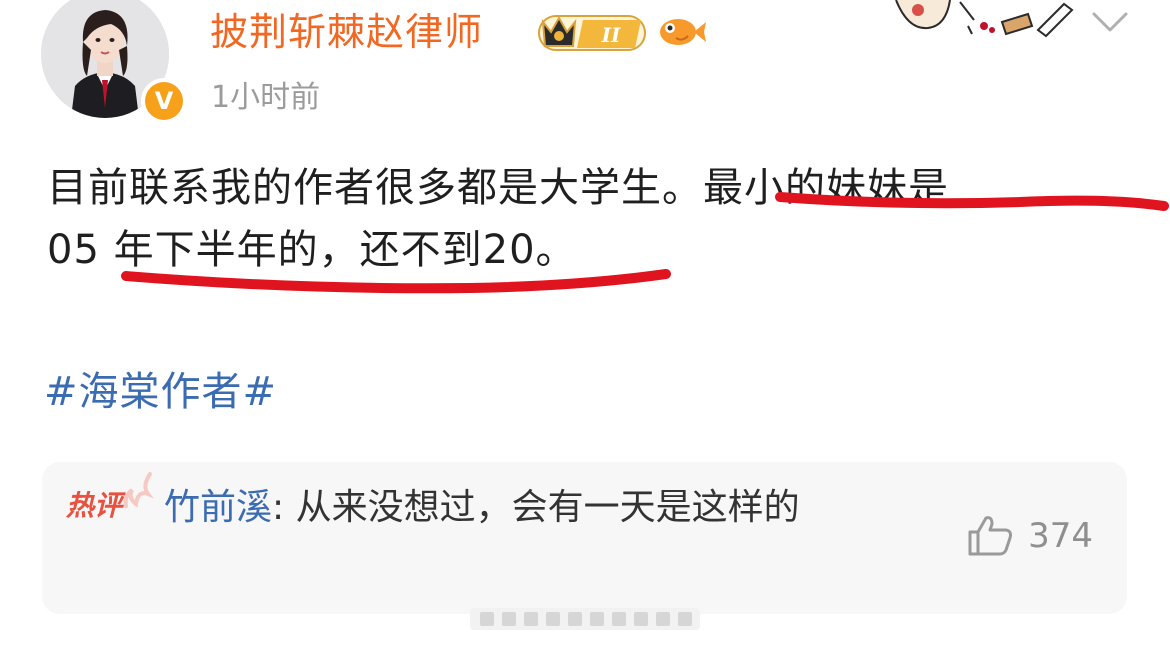 This screenshot has height=647, width=1170. I want to click on fish-icon, so click(683, 32).